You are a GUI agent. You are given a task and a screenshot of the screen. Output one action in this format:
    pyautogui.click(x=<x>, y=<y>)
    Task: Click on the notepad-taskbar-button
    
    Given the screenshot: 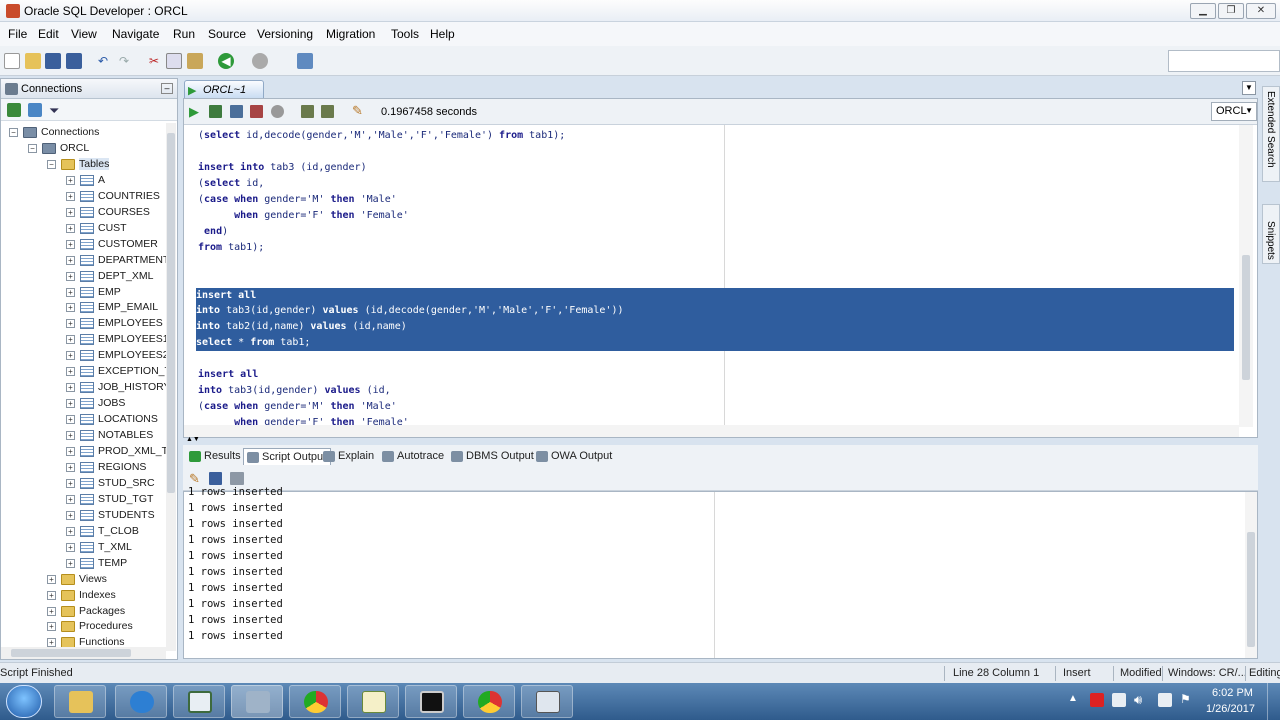 What is the action you would take?
    pyautogui.click(x=373, y=701)
    